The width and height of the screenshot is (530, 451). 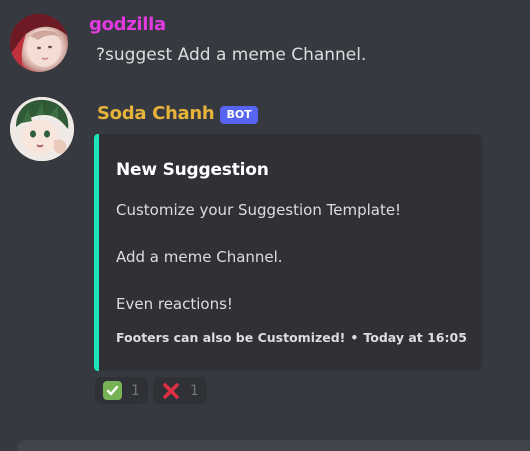 I want to click on reaction-cross: 1, so click(x=179, y=390).